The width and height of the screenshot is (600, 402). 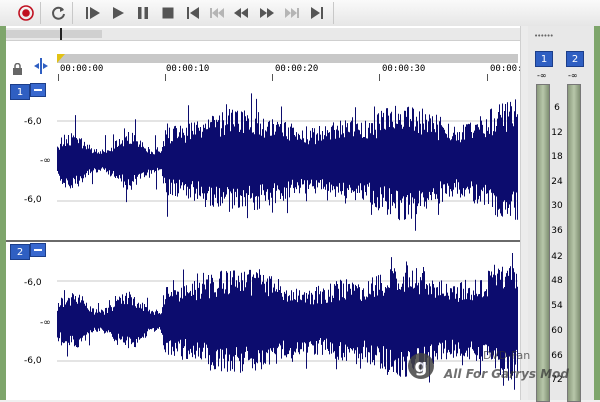 I want to click on go-to-end-icon, so click(x=317, y=13).